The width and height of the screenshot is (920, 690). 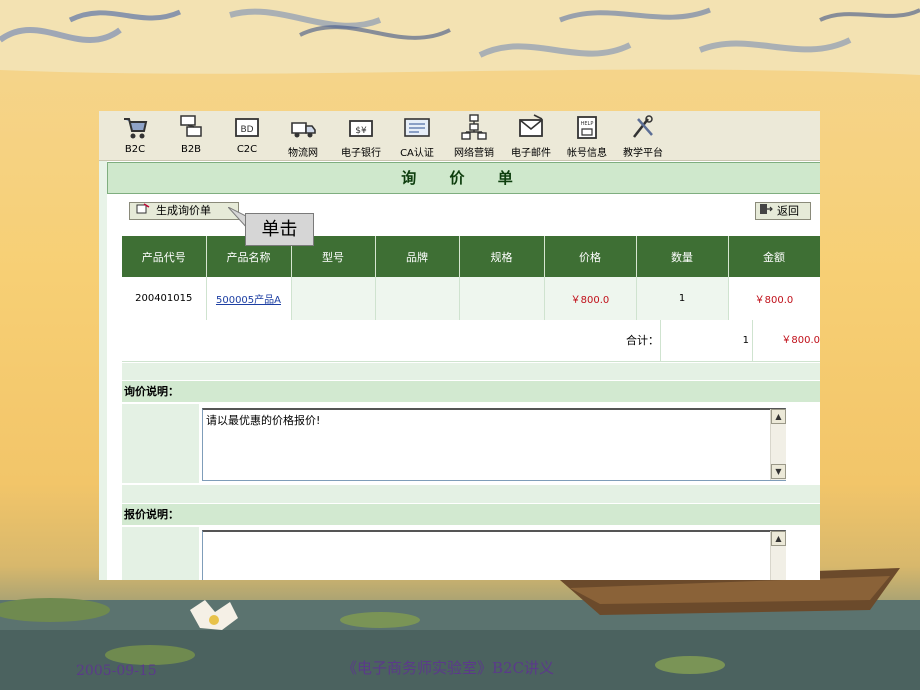 What do you see at coordinates (682, 299) in the screenshot?
I see `quantity-cell: 1` at bounding box center [682, 299].